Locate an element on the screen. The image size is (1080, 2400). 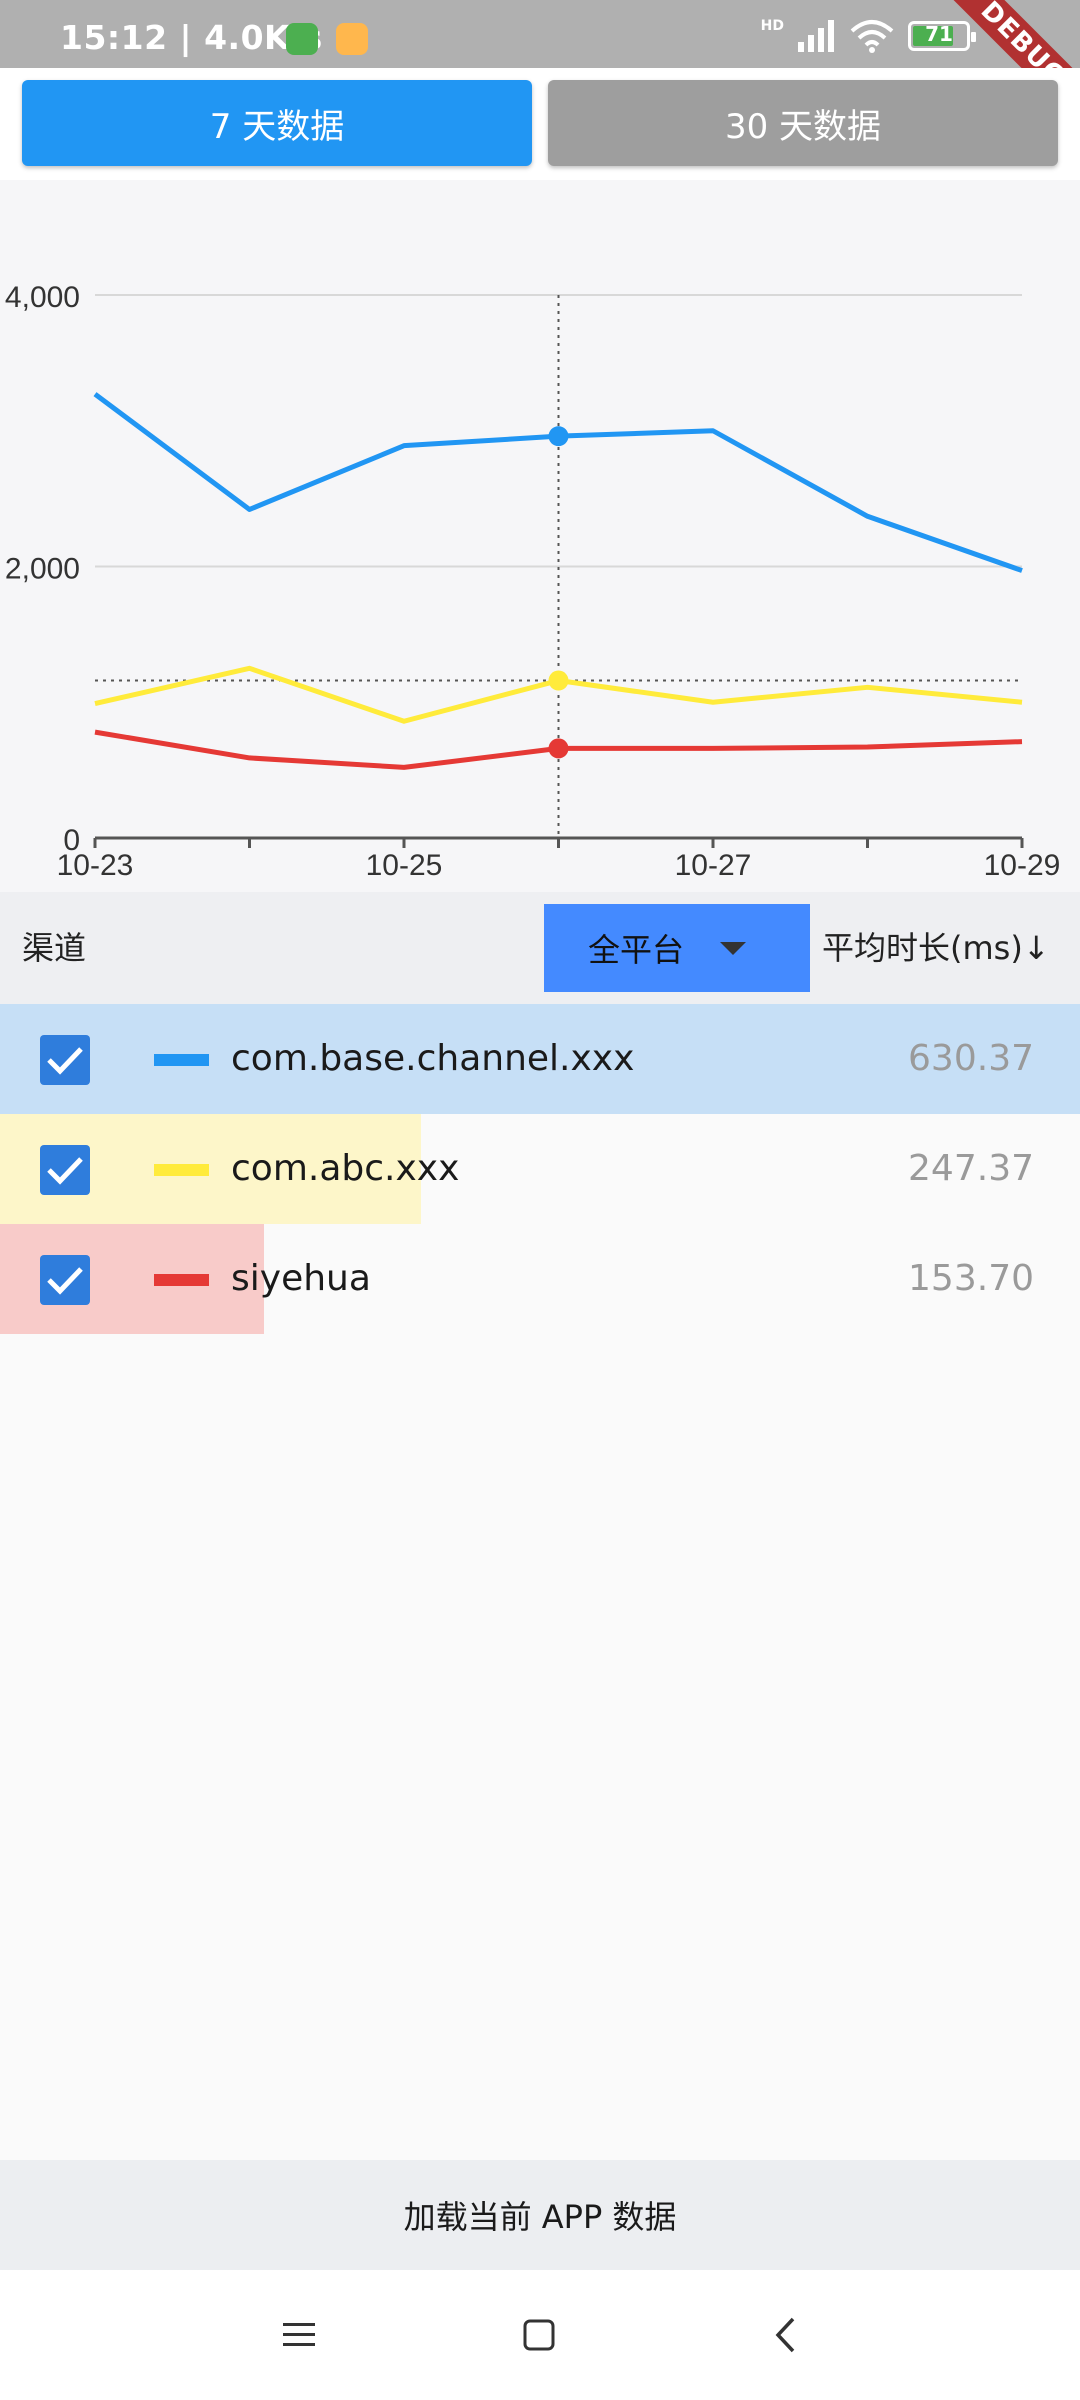
home-button is located at coordinates (539, 2335).